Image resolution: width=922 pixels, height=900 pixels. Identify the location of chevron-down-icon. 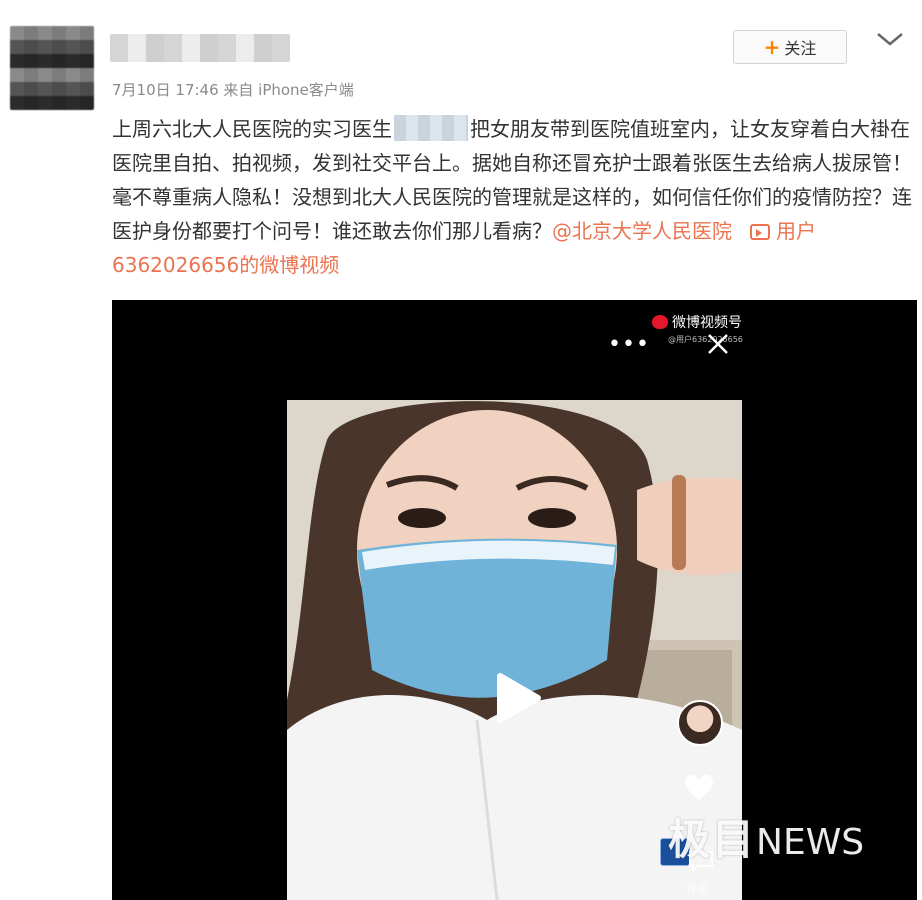
(890, 39).